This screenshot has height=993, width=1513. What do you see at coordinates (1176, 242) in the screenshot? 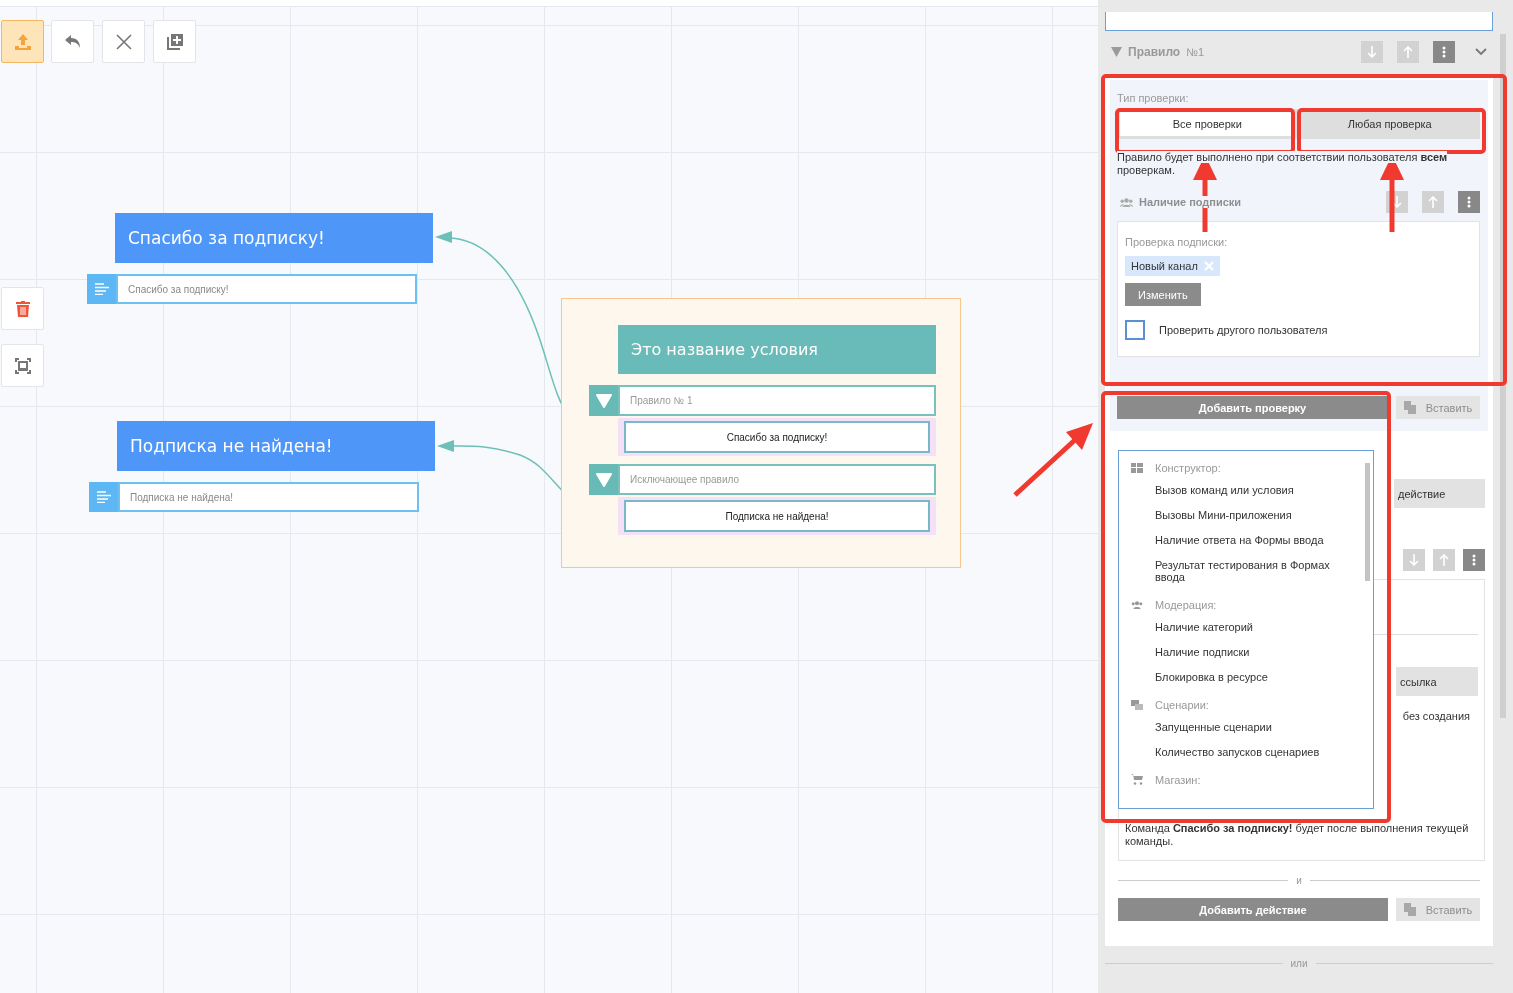
I see `field-label: Проверка подписки:` at bounding box center [1176, 242].